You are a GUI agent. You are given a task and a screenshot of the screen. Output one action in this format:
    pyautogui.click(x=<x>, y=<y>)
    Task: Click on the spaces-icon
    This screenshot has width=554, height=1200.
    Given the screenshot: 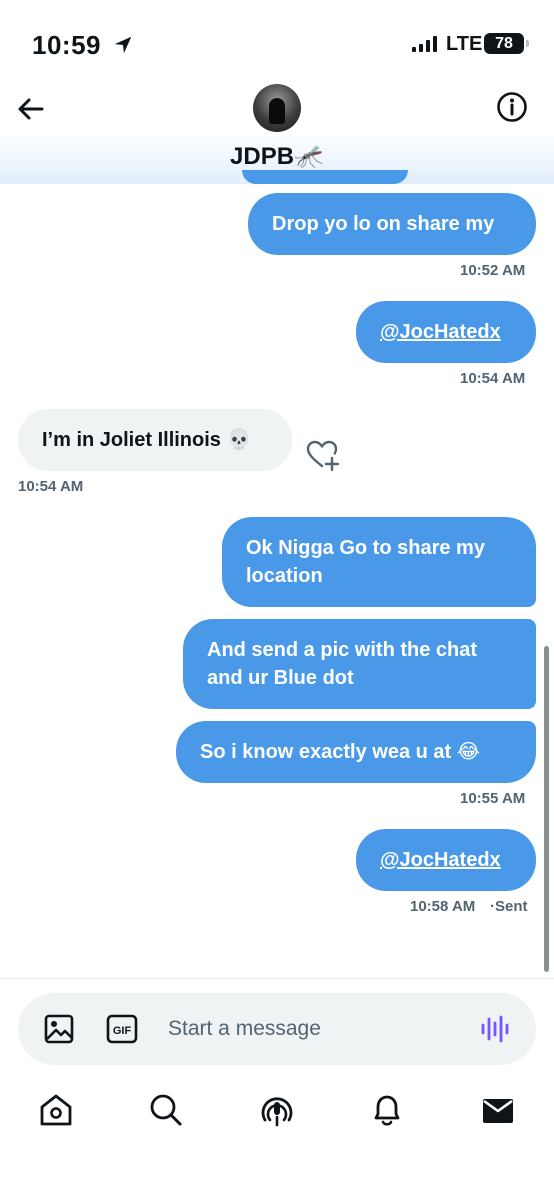 What is the action you would take?
    pyautogui.click(x=277, y=1110)
    